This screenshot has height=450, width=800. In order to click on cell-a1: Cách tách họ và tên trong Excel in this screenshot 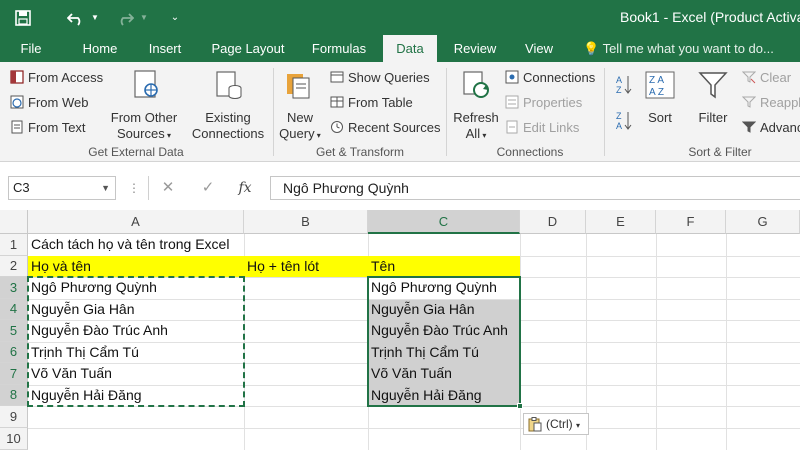, I will do `click(128, 244)`.